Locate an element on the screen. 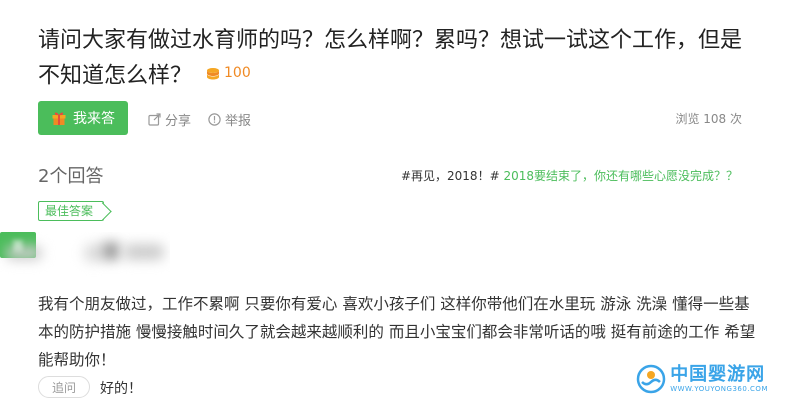  follow-up-text: 好的！ is located at coordinates (121, 389).